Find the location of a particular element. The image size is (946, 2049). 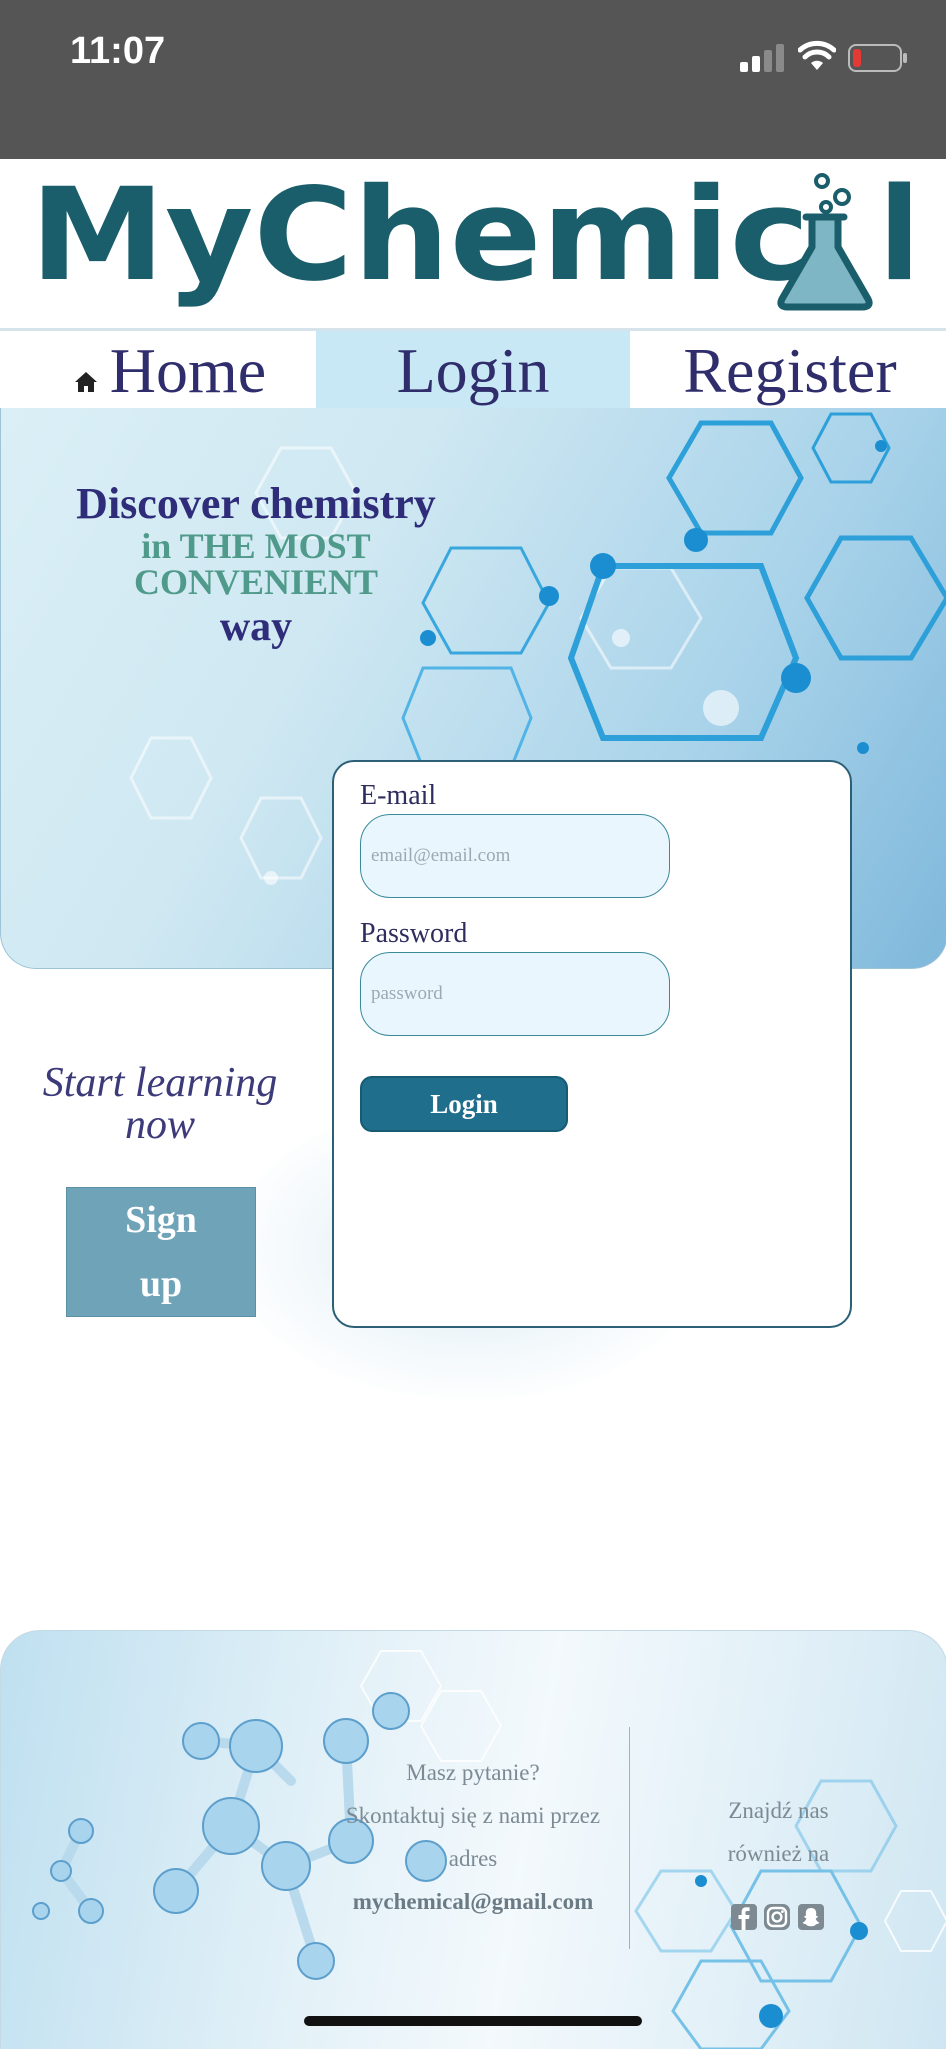

mychemical-logo: MyChemic l is located at coordinates (470, 247).